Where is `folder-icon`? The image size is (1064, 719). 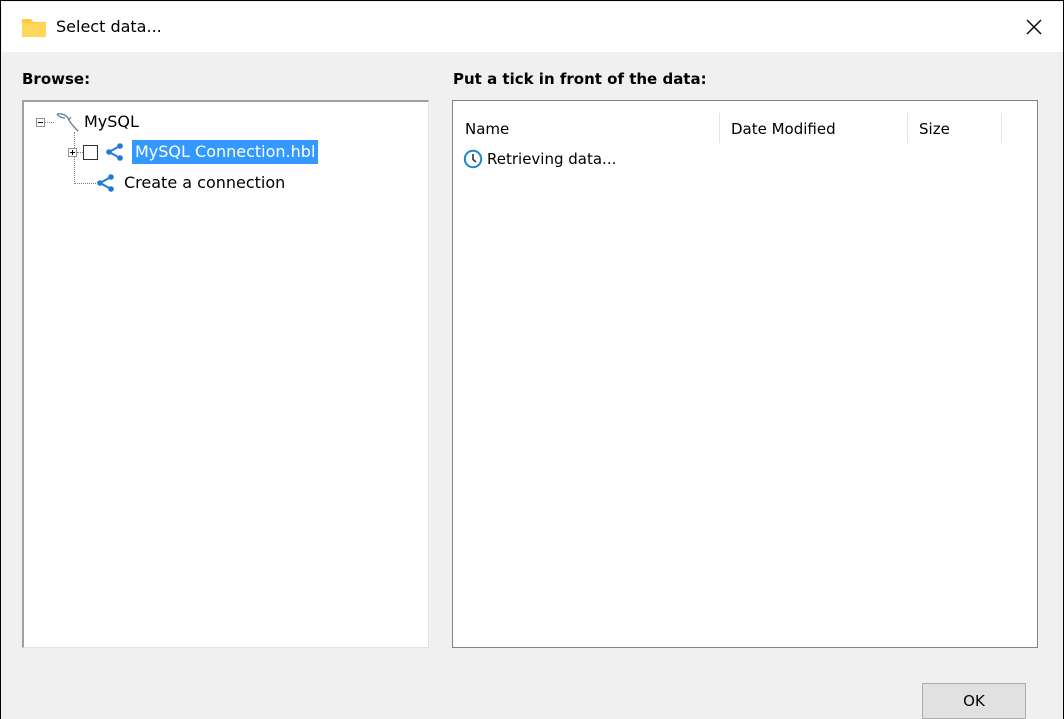
folder-icon is located at coordinates (34, 28).